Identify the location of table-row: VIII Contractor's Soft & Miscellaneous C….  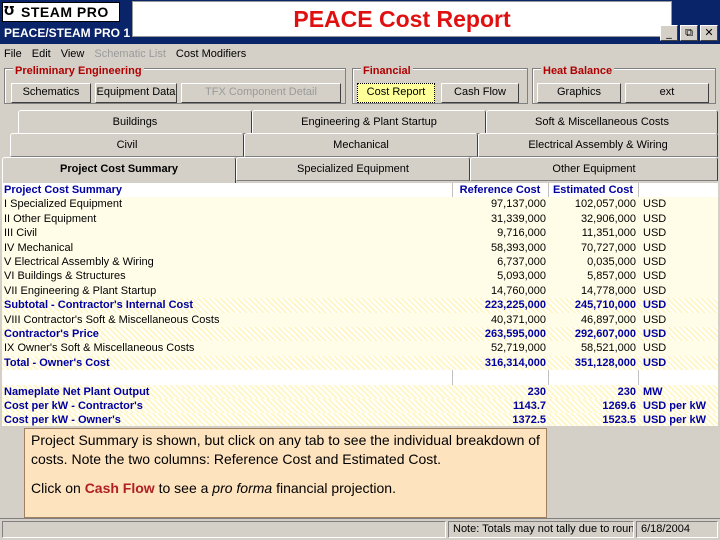
(360, 319).